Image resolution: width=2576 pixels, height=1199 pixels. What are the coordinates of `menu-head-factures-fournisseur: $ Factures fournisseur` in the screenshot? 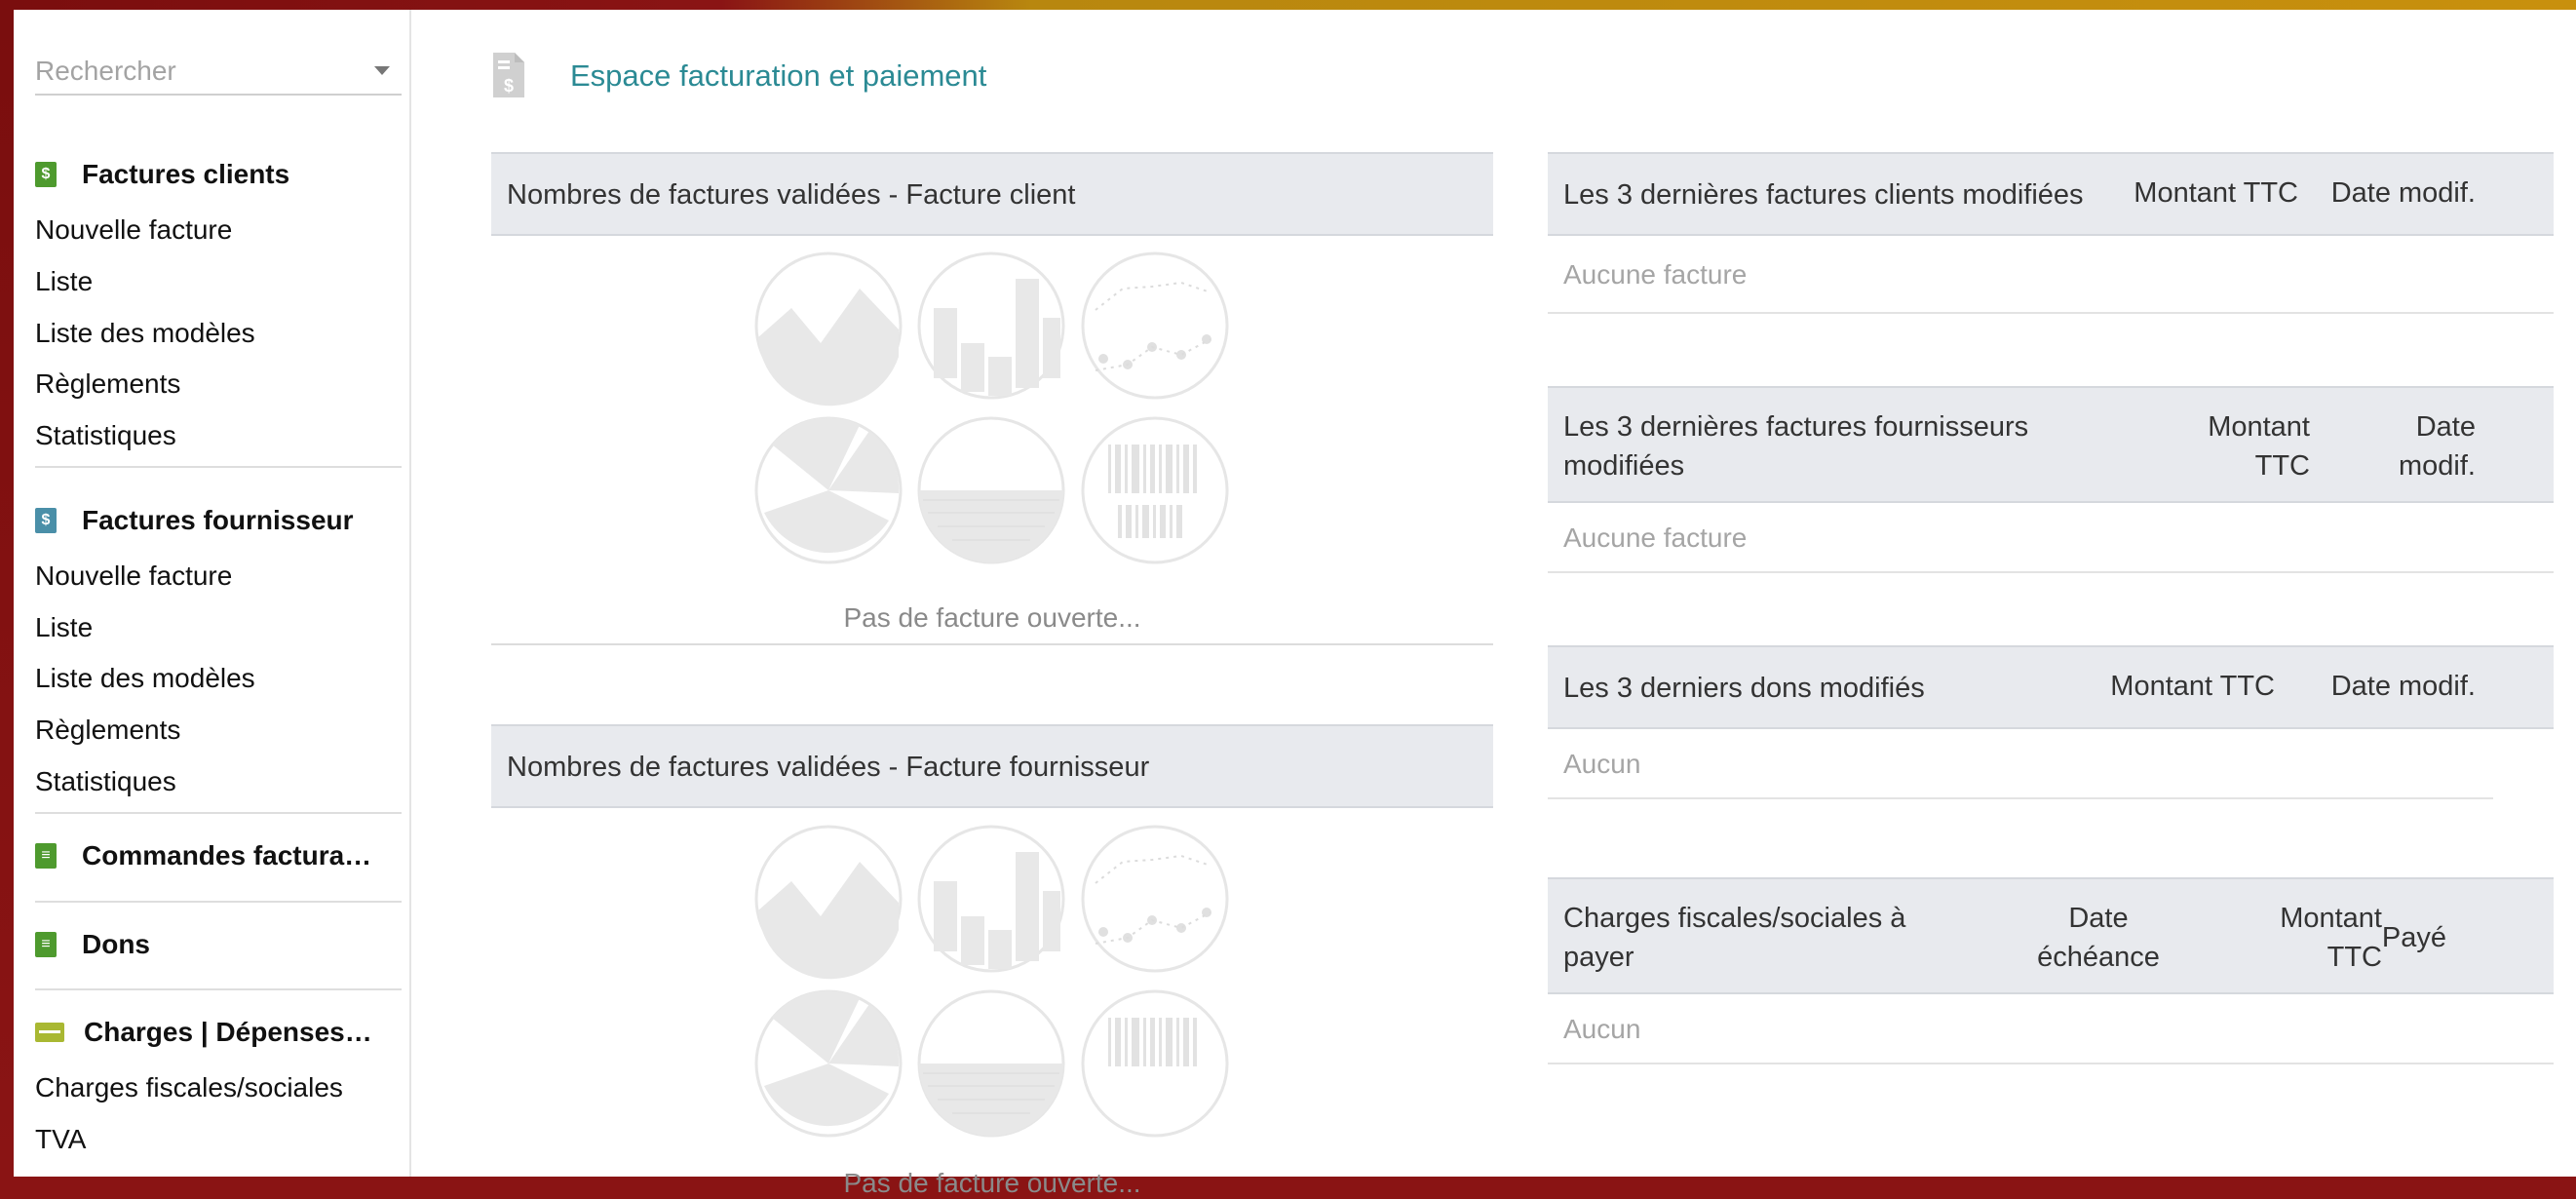 It's located at (220, 521).